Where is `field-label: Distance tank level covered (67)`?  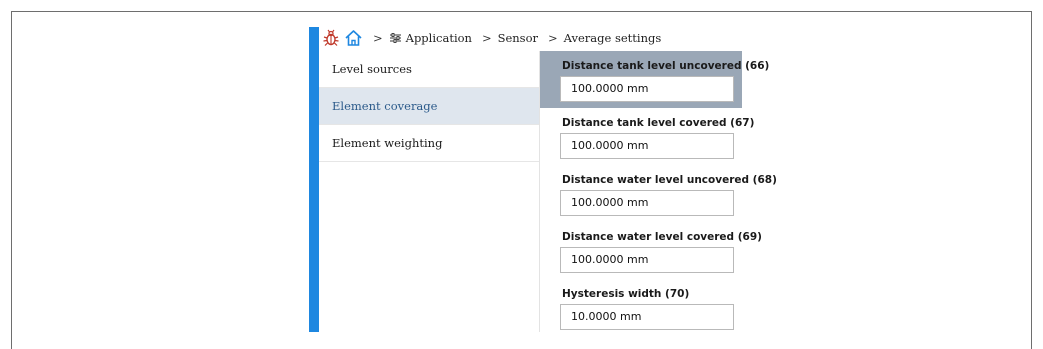
field-label: Distance tank level covered (67) is located at coordinates (658, 123).